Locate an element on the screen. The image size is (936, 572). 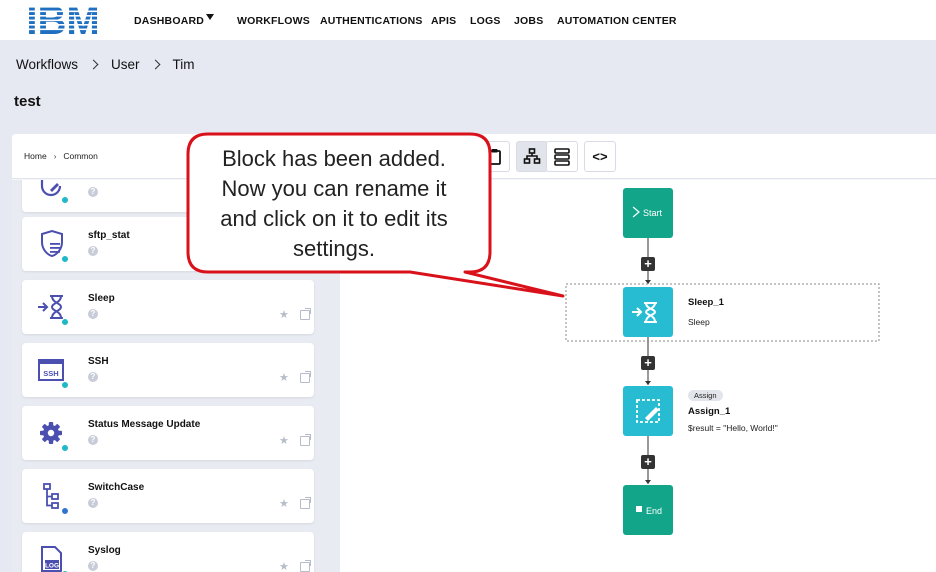
callout-line: Block has been added. is located at coordinates (334, 158).